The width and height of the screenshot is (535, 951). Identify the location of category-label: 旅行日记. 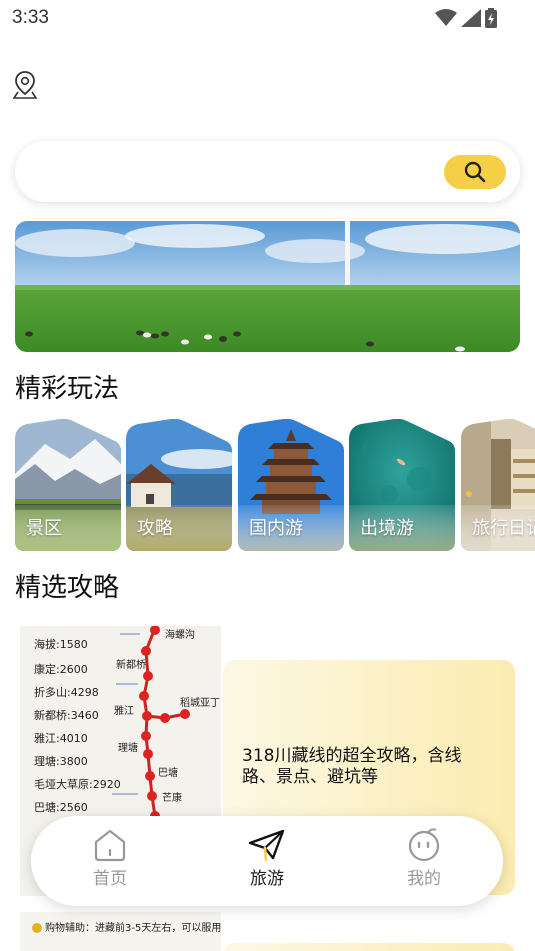
(503, 528).